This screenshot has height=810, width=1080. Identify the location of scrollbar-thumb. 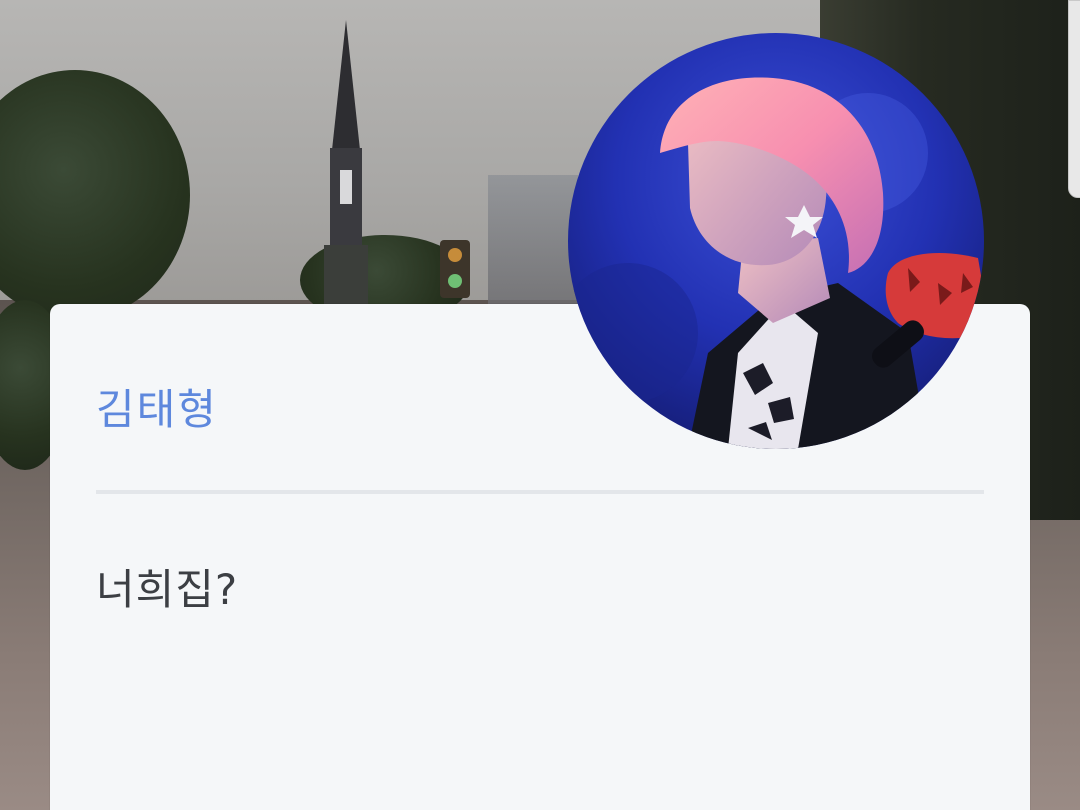
(1074, 99).